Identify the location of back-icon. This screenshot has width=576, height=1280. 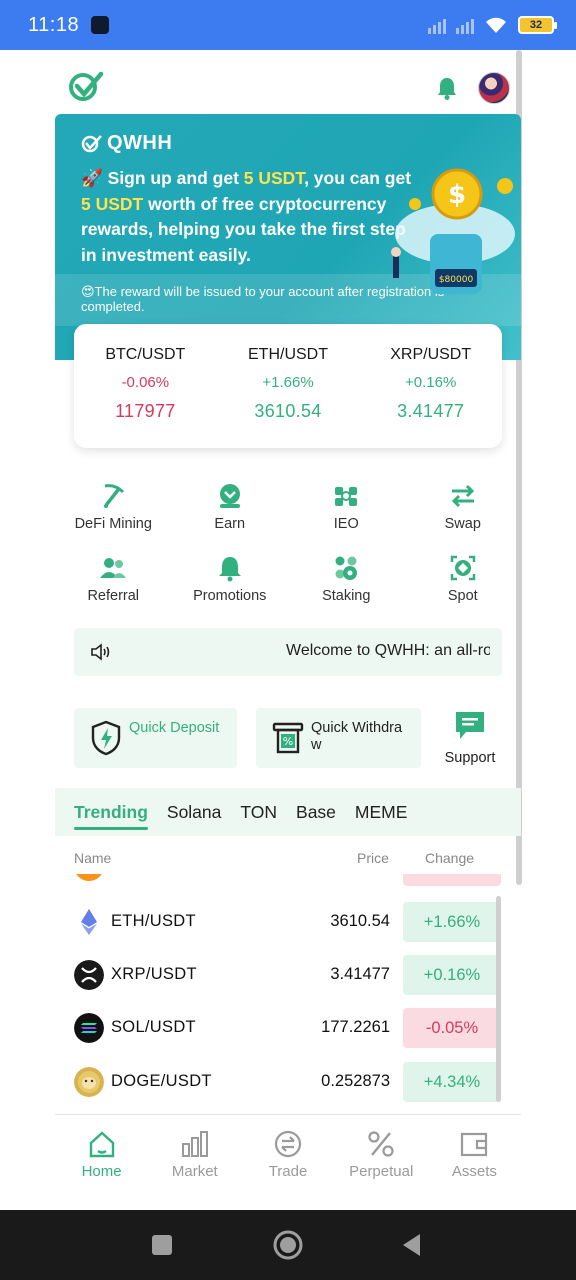
(412, 1245).